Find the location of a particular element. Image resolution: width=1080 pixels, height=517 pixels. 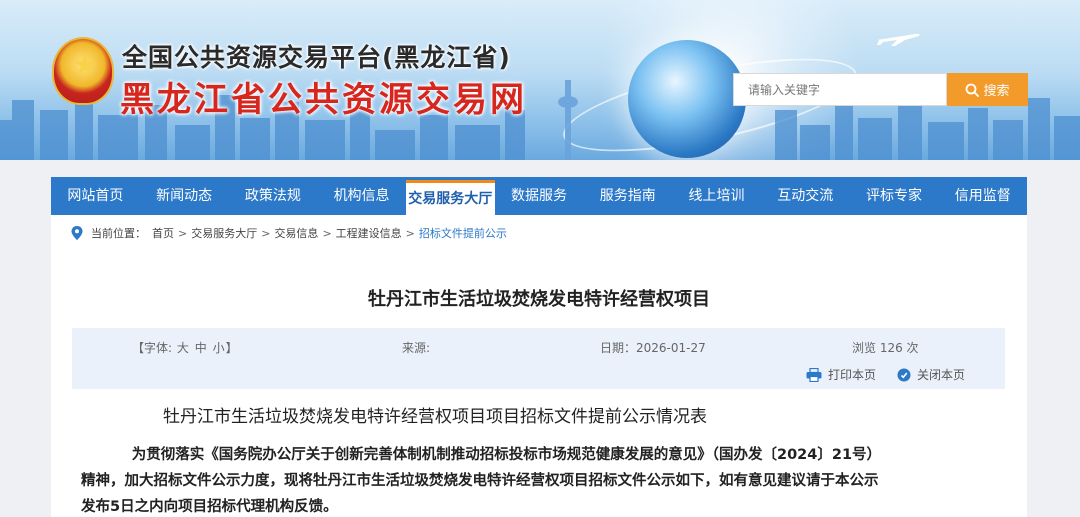

font-size-large: 大 is located at coordinates (183, 348).